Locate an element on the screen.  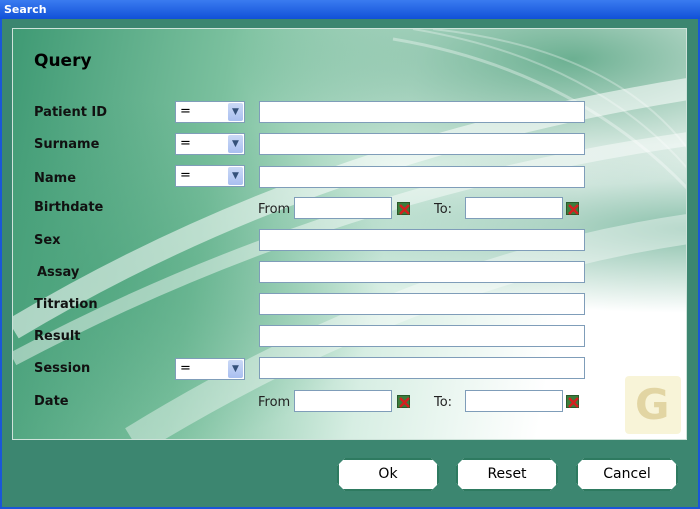
g-logo-icon: G is located at coordinates (653, 405).